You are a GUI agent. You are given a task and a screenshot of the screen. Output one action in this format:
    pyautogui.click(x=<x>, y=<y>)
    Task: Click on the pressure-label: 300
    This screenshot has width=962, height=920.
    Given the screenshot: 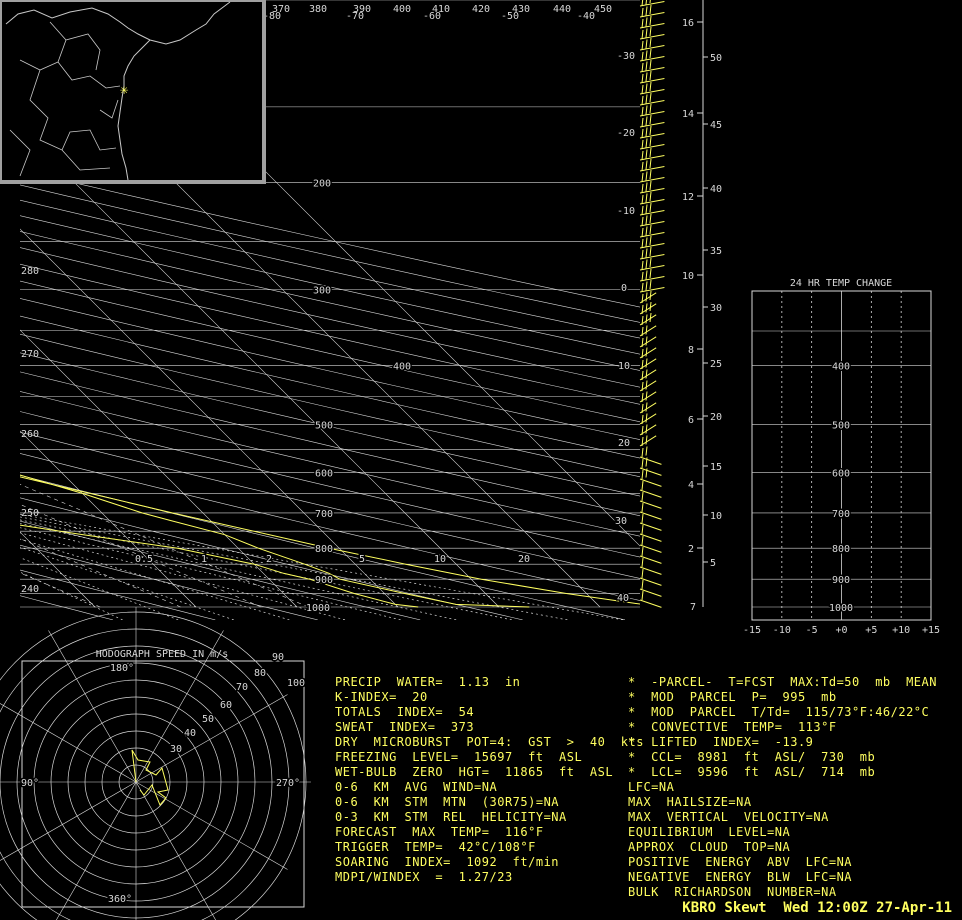 What is the action you would take?
    pyautogui.click(x=322, y=291)
    